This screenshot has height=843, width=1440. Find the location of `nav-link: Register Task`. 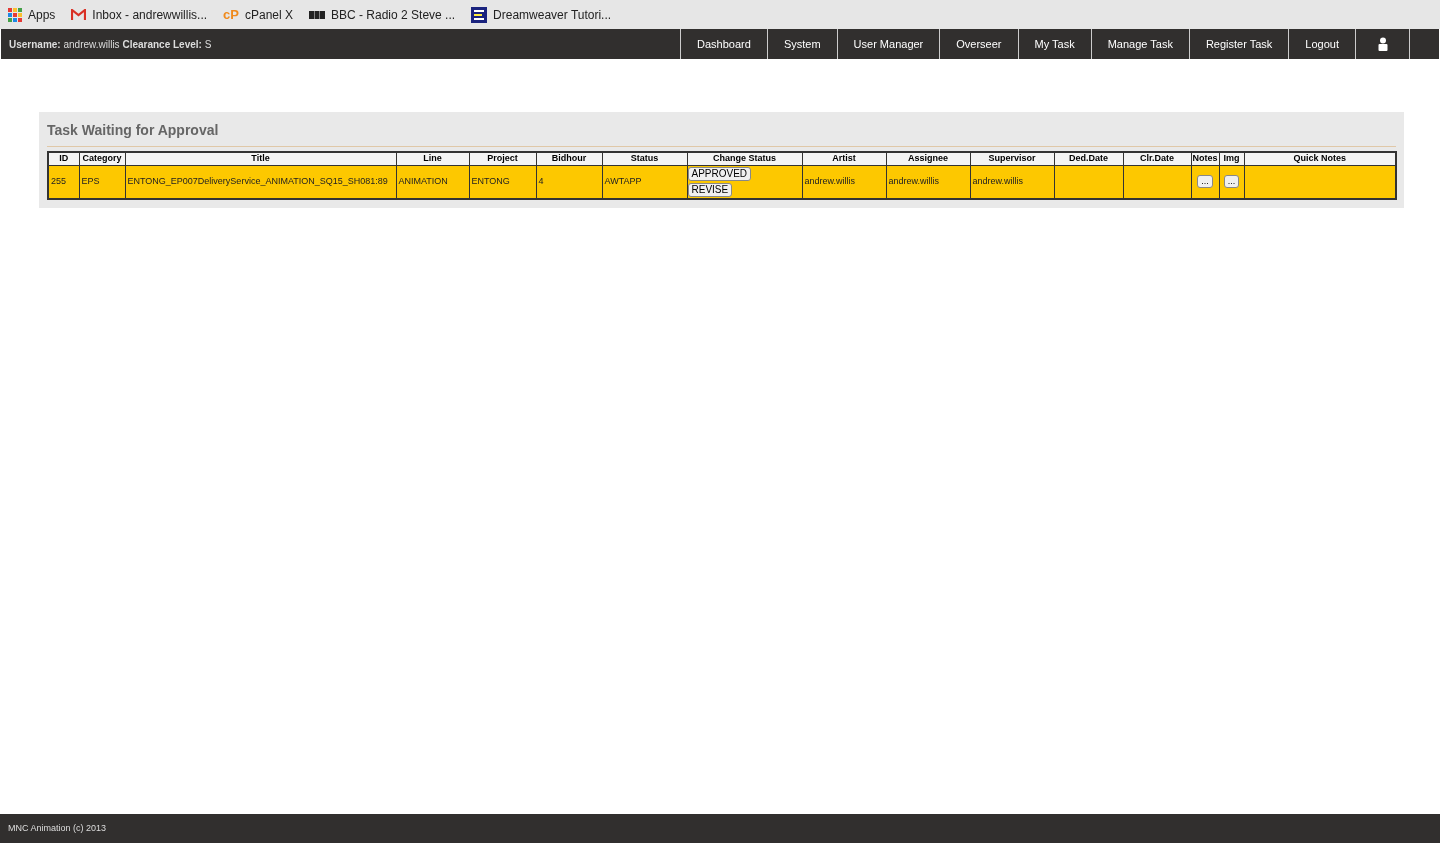

nav-link: Register Task is located at coordinates (1239, 44).